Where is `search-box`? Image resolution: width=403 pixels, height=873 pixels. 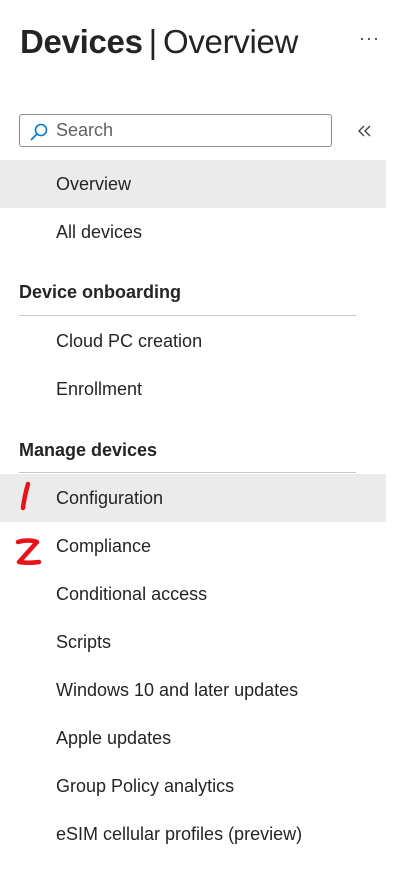 search-box is located at coordinates (175, 130).